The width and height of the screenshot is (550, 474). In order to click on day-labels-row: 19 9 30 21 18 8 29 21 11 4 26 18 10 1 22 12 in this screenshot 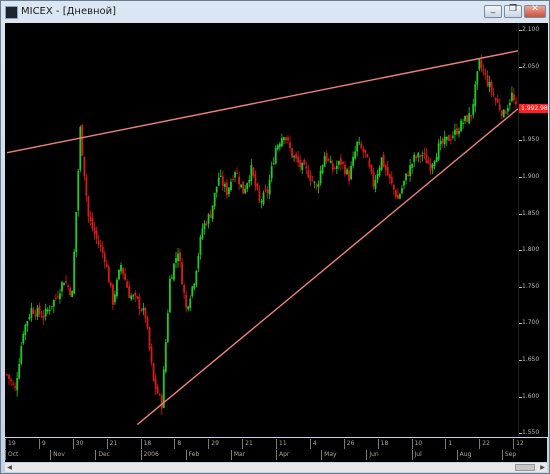, I will do `click(276, 444)`.